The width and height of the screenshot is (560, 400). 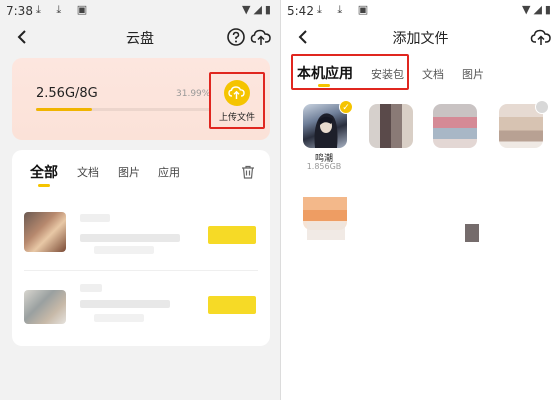 I want to click on tab-local-apps: 本机应用, so click(x=325, y=73).